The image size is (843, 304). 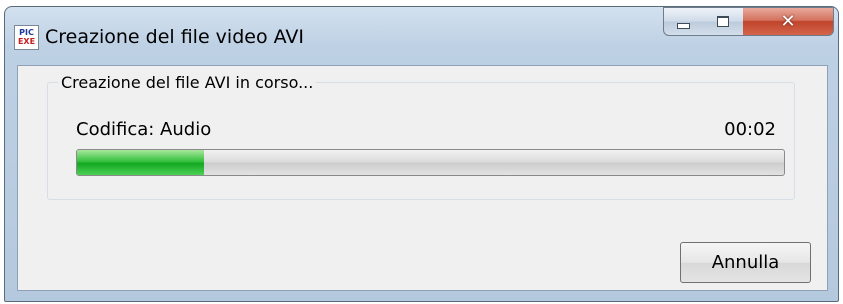 What do you see at coordinates (26, 41) in the screenshot?
I see `app-icon-line2: EXE` at bounding box center [26, 41].